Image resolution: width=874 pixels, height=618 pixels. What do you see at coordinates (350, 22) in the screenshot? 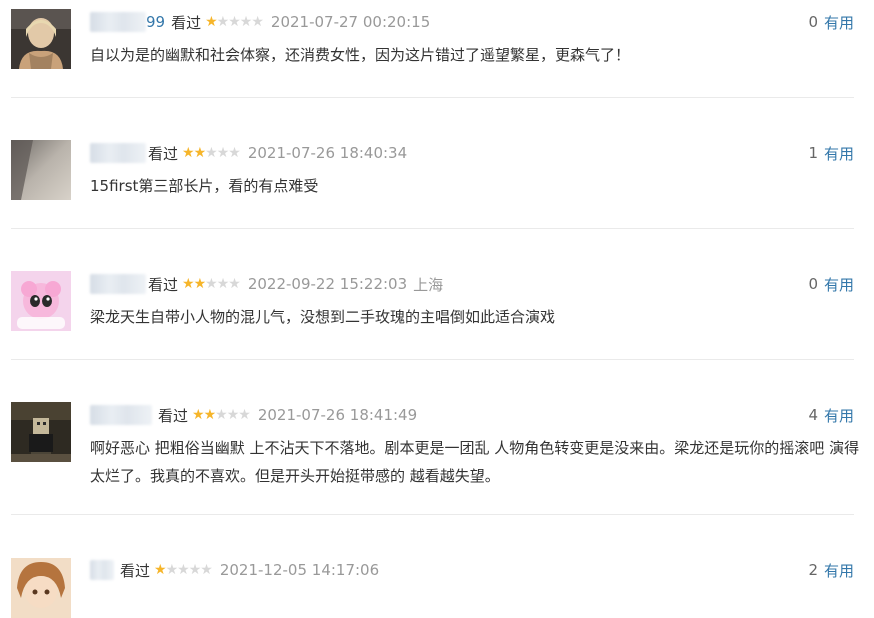
I see `comment-date: 2021-07-27 00:20:15` at bounding box center [350, 22].